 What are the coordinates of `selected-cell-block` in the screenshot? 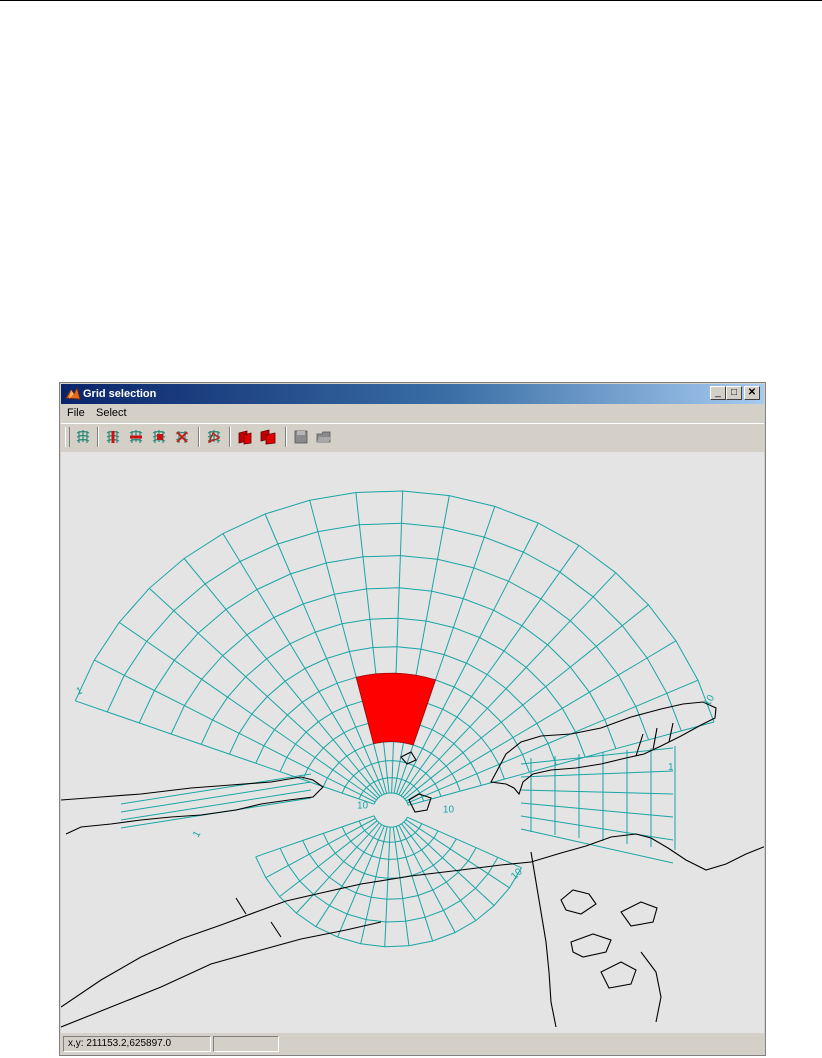 It's located at (396, 709).